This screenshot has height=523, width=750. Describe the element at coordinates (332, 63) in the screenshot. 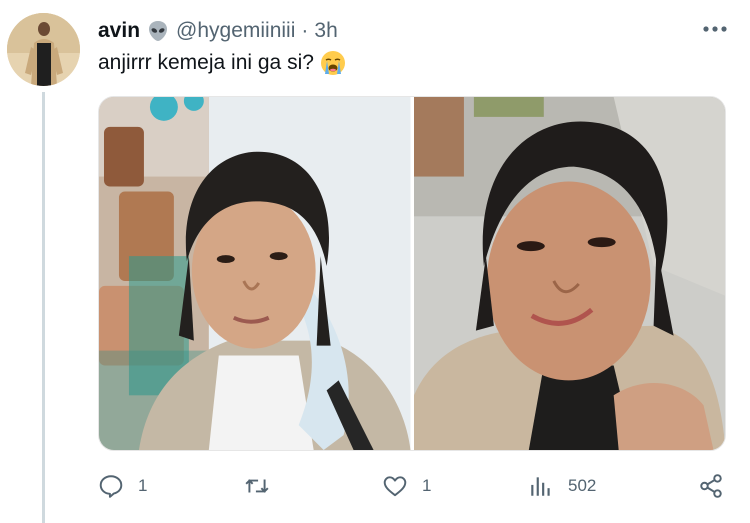

I see `loudly-crying-face-icon` at that location.